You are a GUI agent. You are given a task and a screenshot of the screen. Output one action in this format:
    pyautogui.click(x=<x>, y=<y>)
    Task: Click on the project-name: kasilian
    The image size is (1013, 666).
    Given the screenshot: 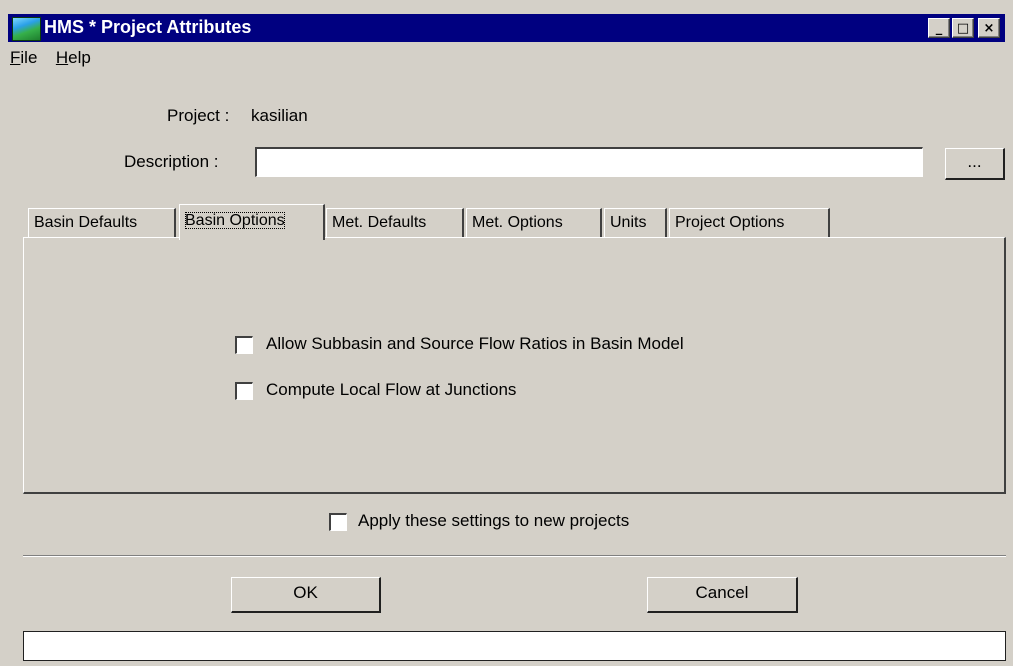 What is the action you would take?
    pyautogui.click(x=279, y=115)
    